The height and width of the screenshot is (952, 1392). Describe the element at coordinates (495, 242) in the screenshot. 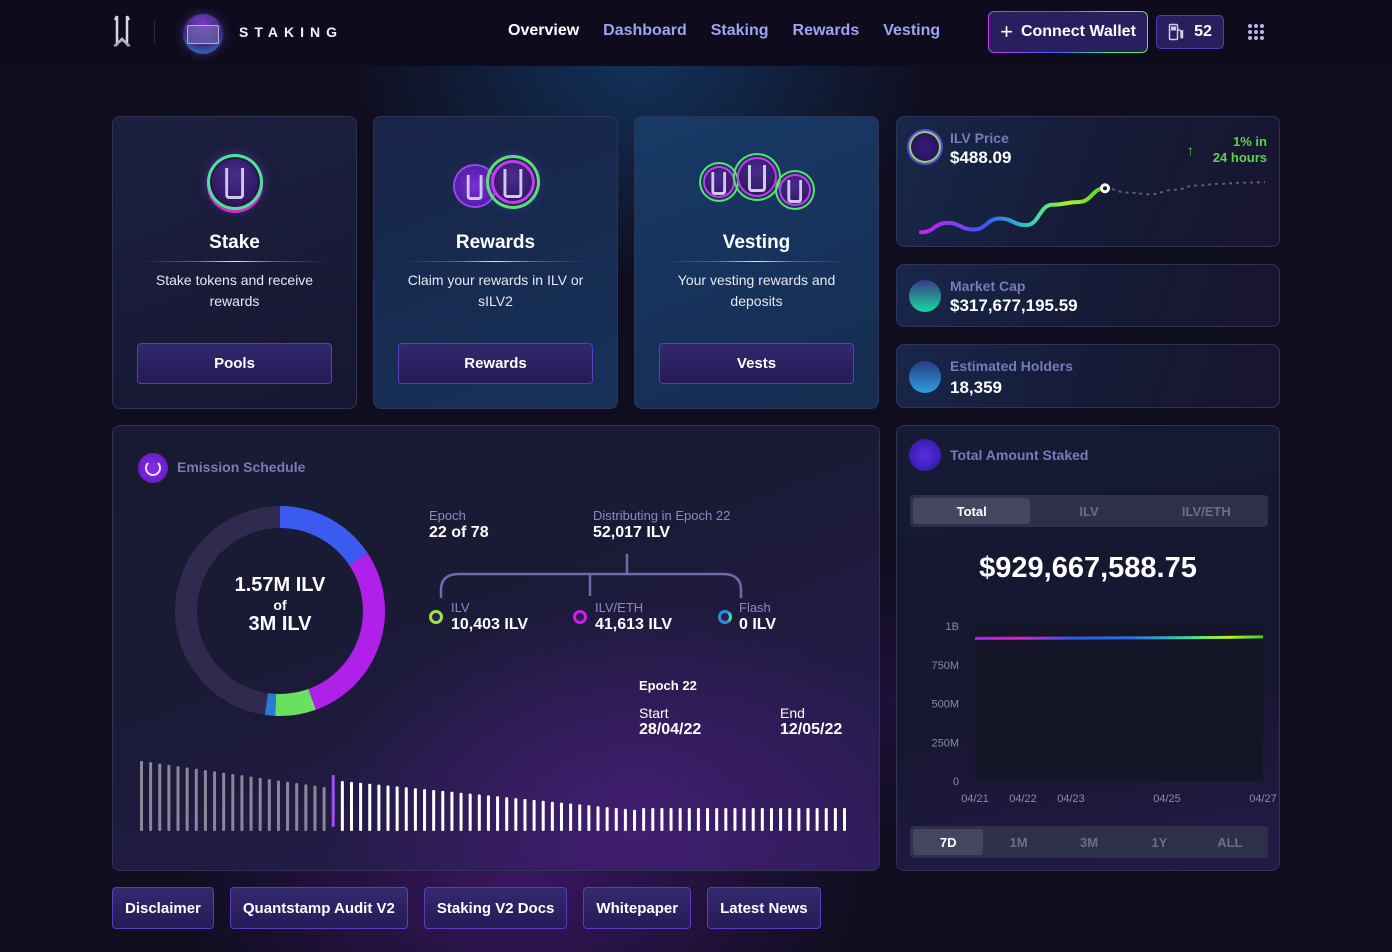

I see `card-title: Rewards` at that location.